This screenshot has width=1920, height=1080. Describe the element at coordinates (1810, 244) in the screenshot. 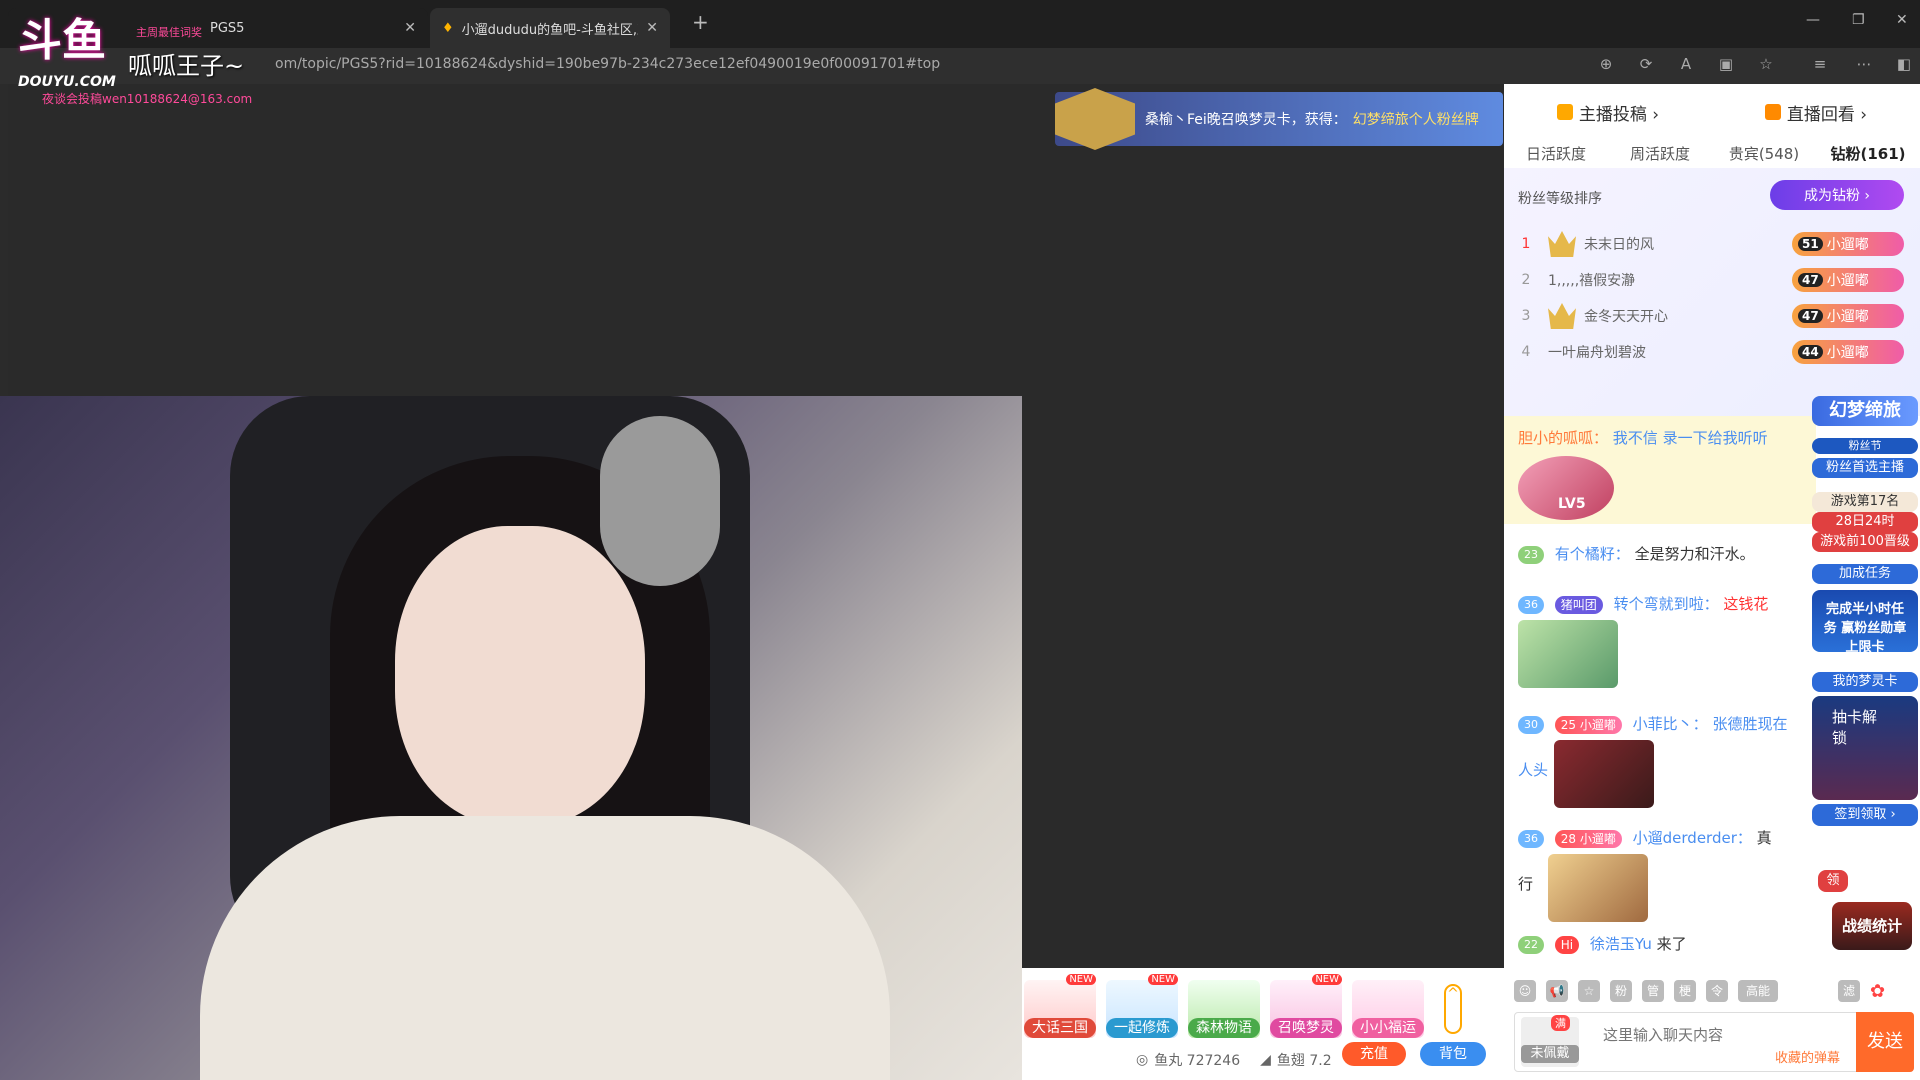

I see `fan-level: 51` at that location.